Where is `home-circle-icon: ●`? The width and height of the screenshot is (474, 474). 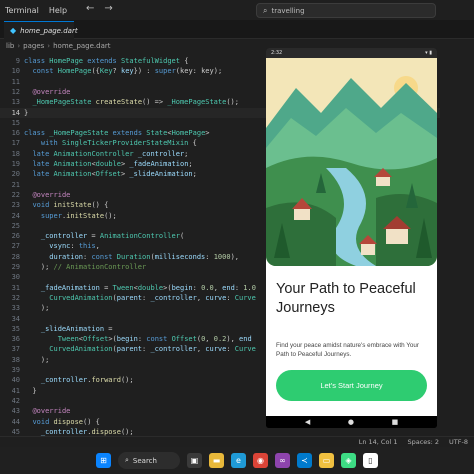
home-circle-icon: ● is located at coordinates (351, 422).